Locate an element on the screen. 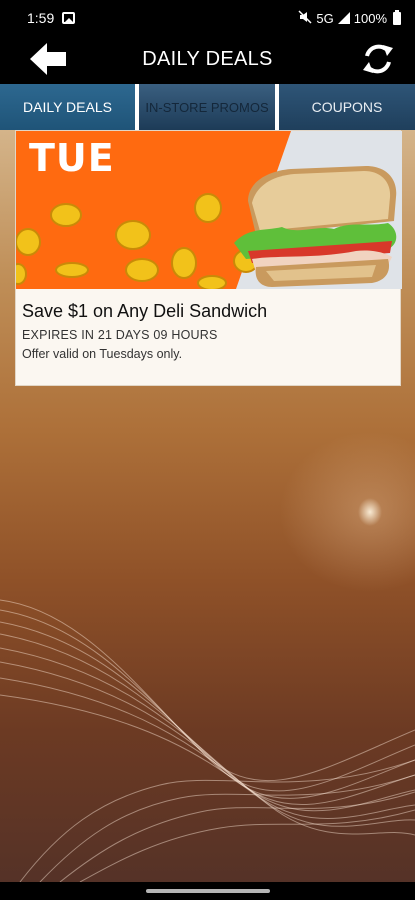  status-bar: 1:59 5G 100% is located at coordinates (207, 18).